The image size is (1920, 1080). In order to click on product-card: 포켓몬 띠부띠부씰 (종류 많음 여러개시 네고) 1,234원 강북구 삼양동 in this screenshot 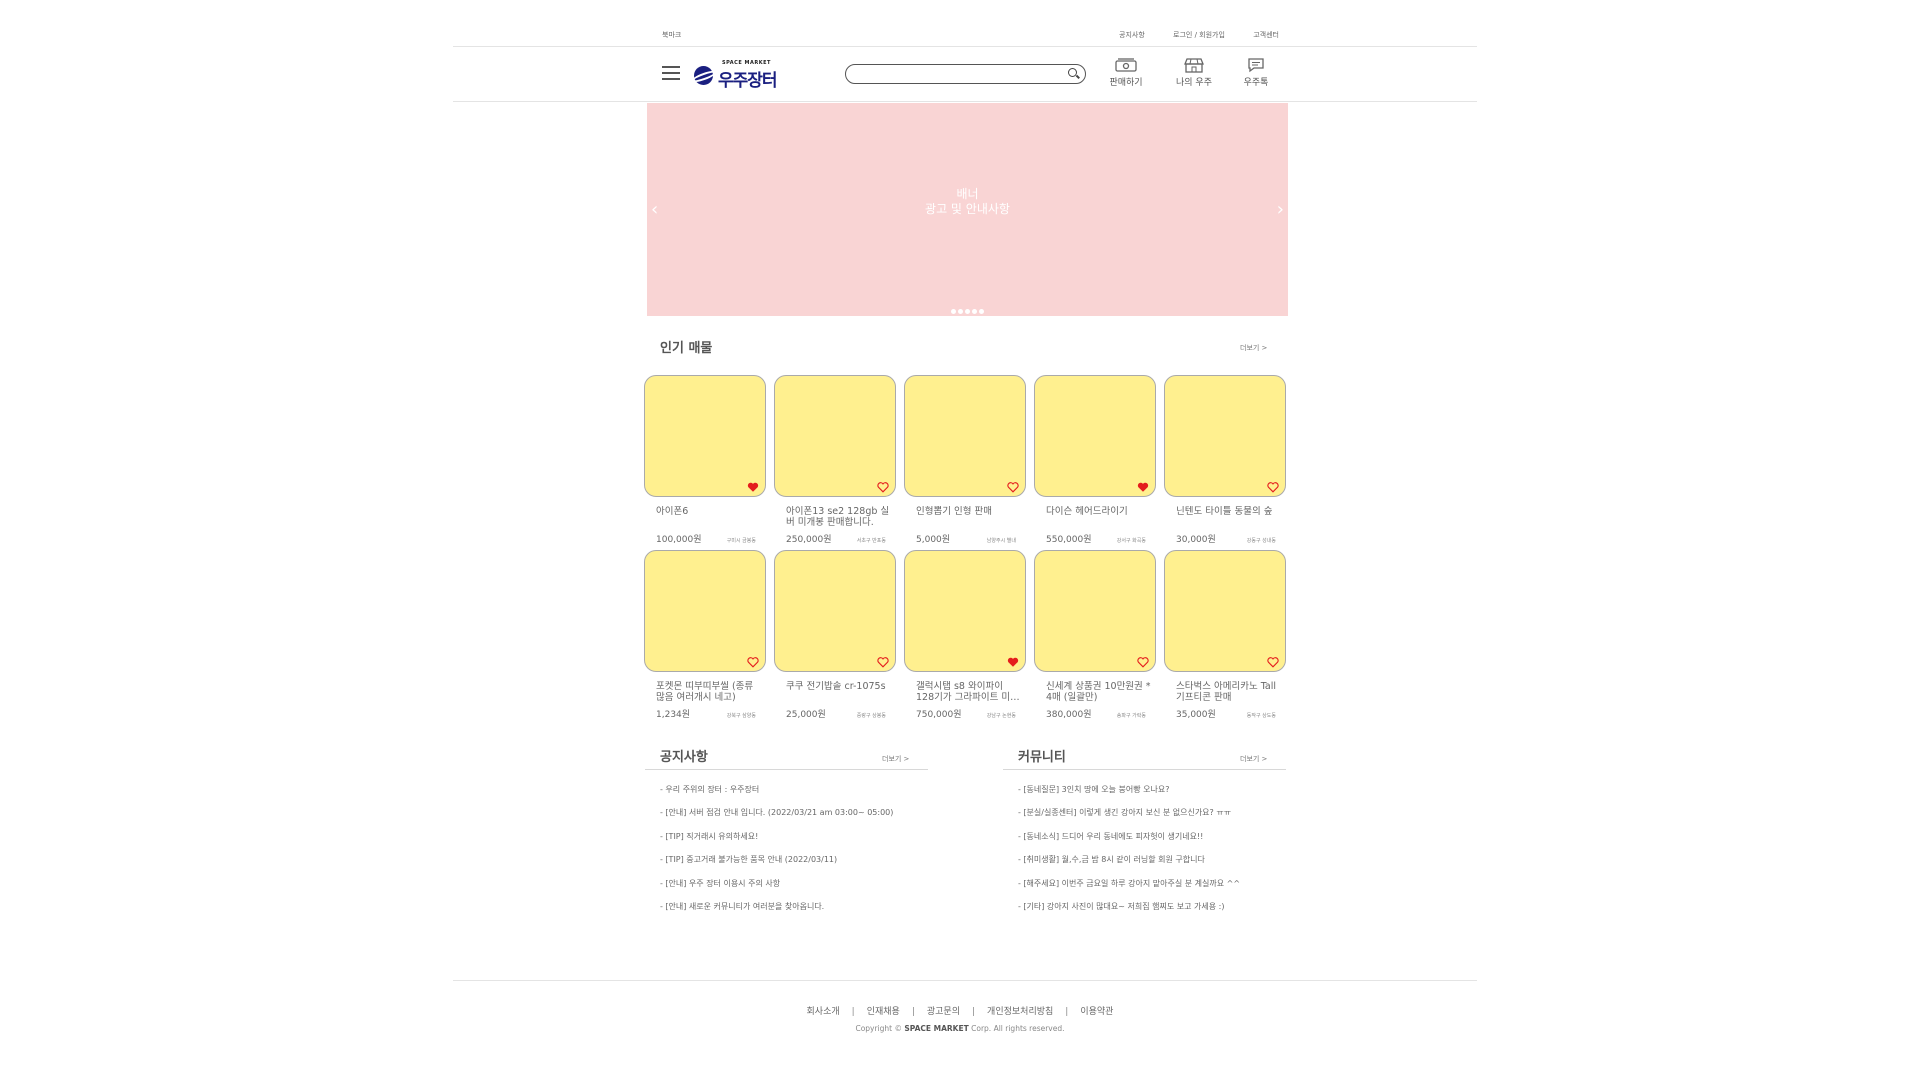, I will do `click(705, 635)`.